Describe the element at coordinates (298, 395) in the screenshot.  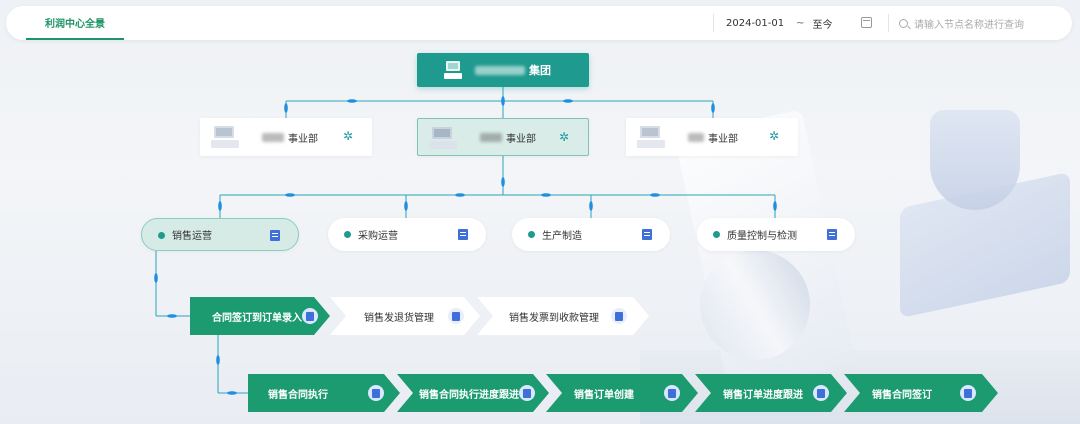
I see `process-step-label: 销售合同执行` at that location.